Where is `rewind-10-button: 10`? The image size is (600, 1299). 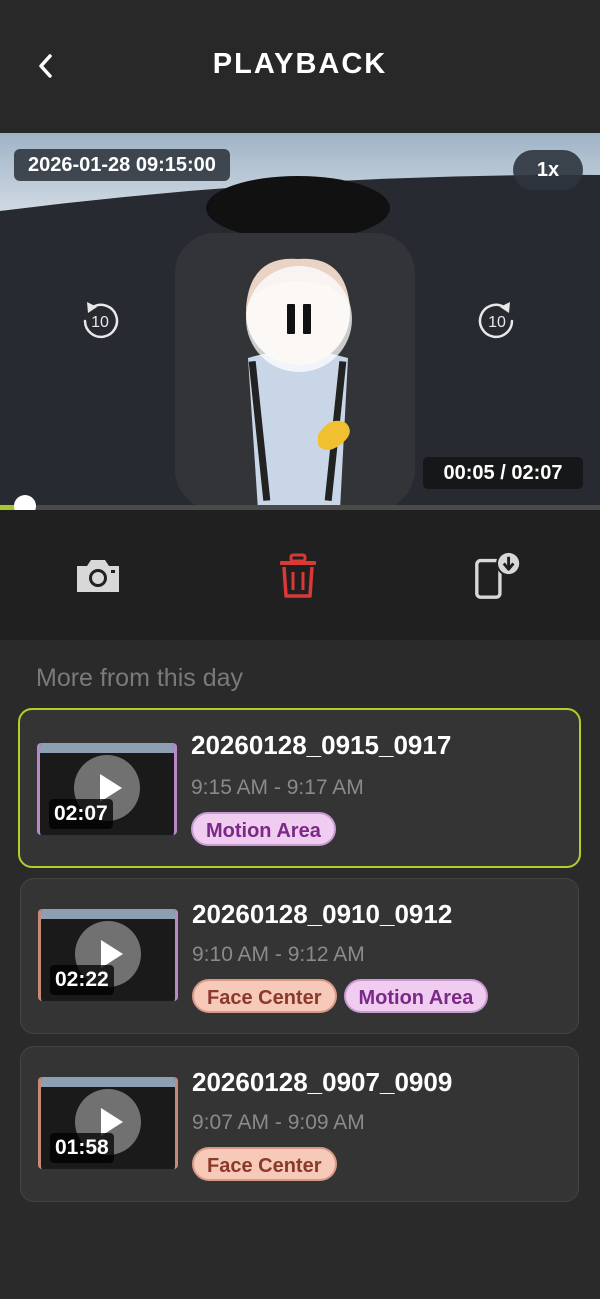 rewind-10-button: 10 is located at coordinates (100, 321).